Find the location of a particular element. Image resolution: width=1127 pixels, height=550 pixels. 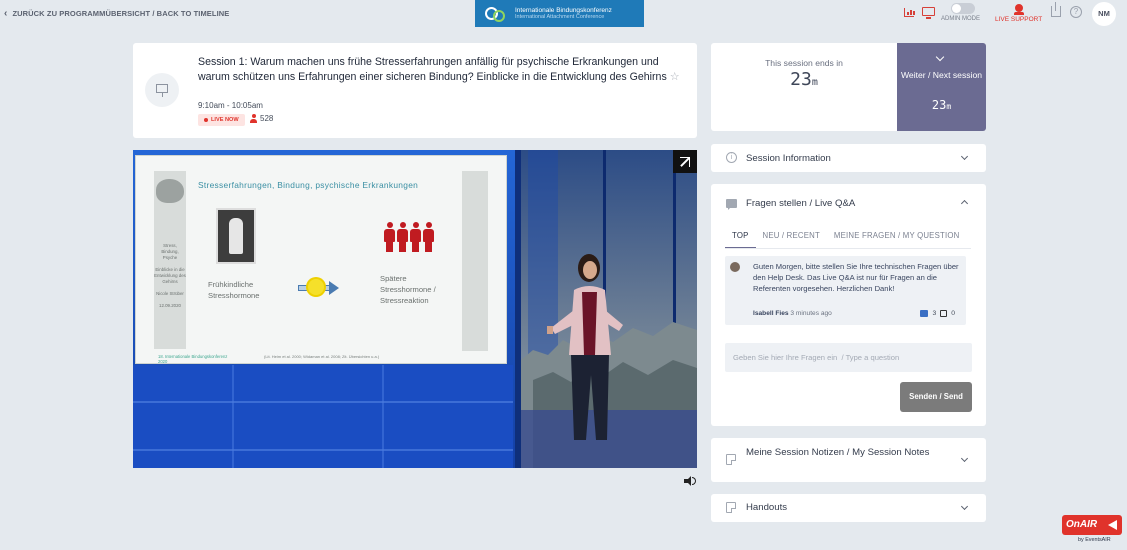

session-ends-label: This session ends in is located at coordinates (804, 63).